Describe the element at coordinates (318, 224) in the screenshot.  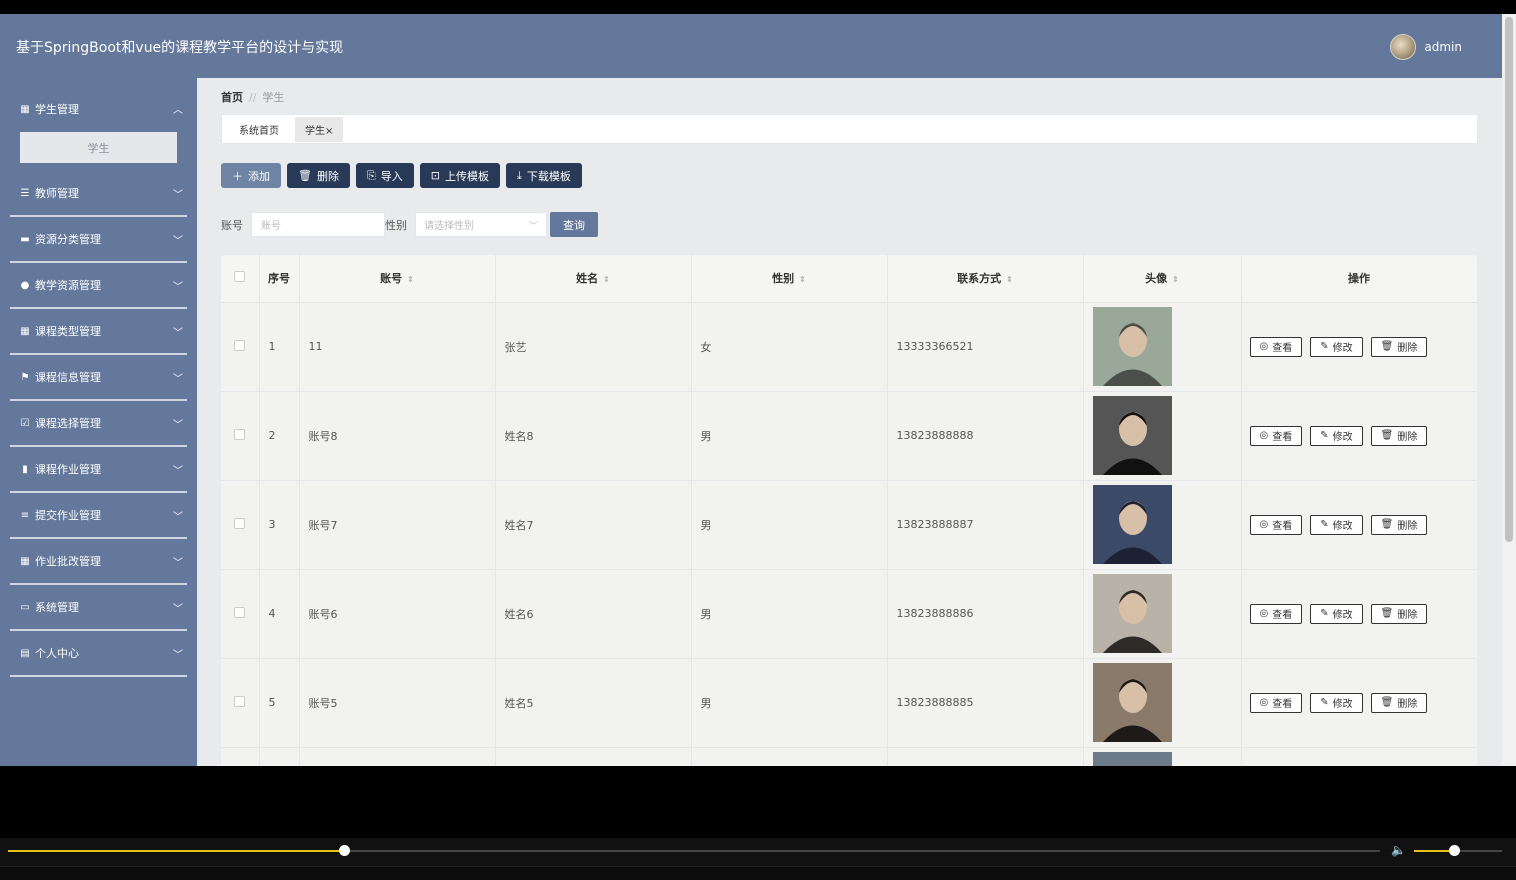
I see `account-input: 账号` at that location.